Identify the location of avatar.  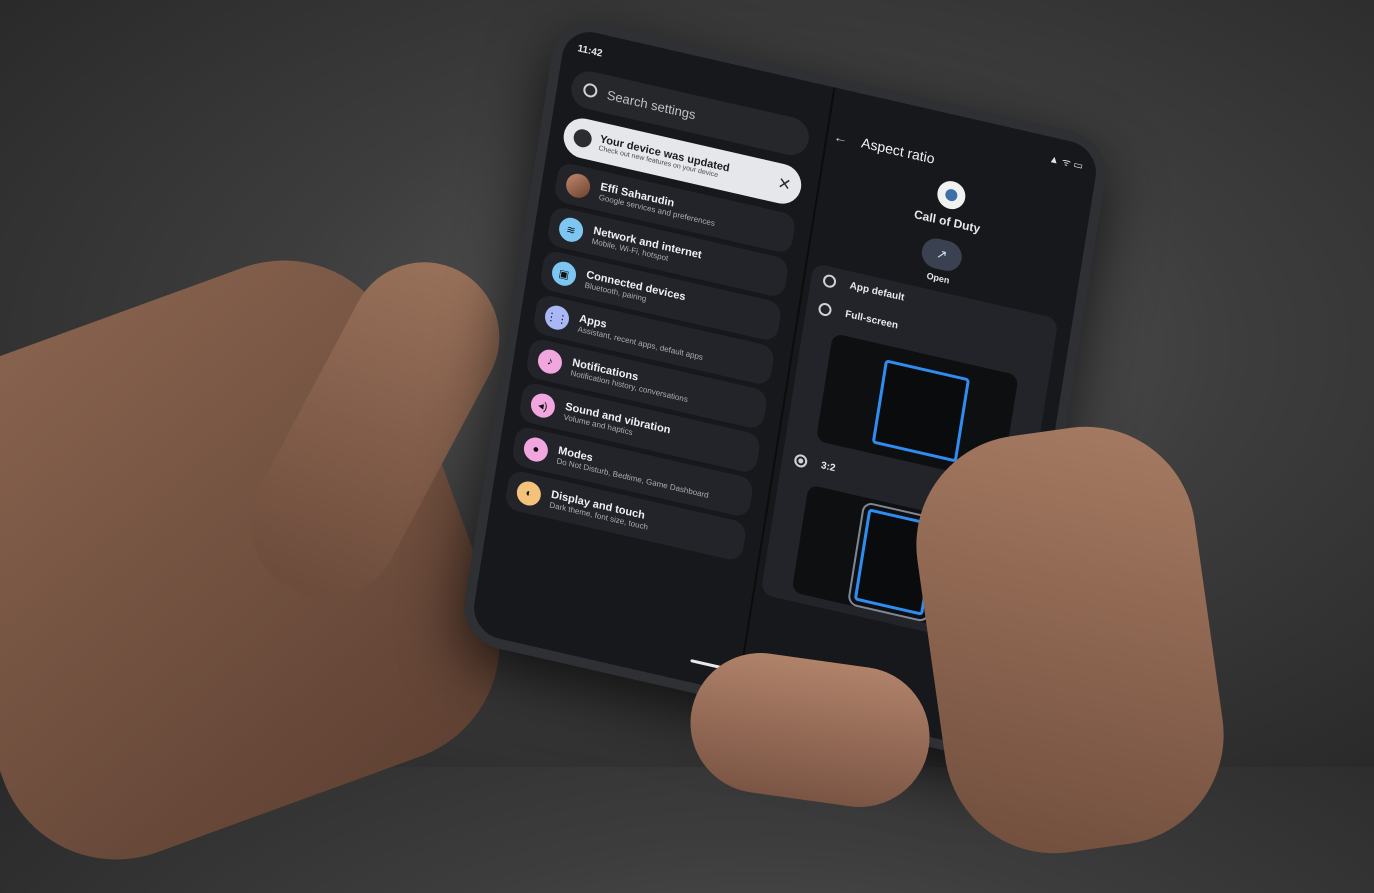
(578, 186).